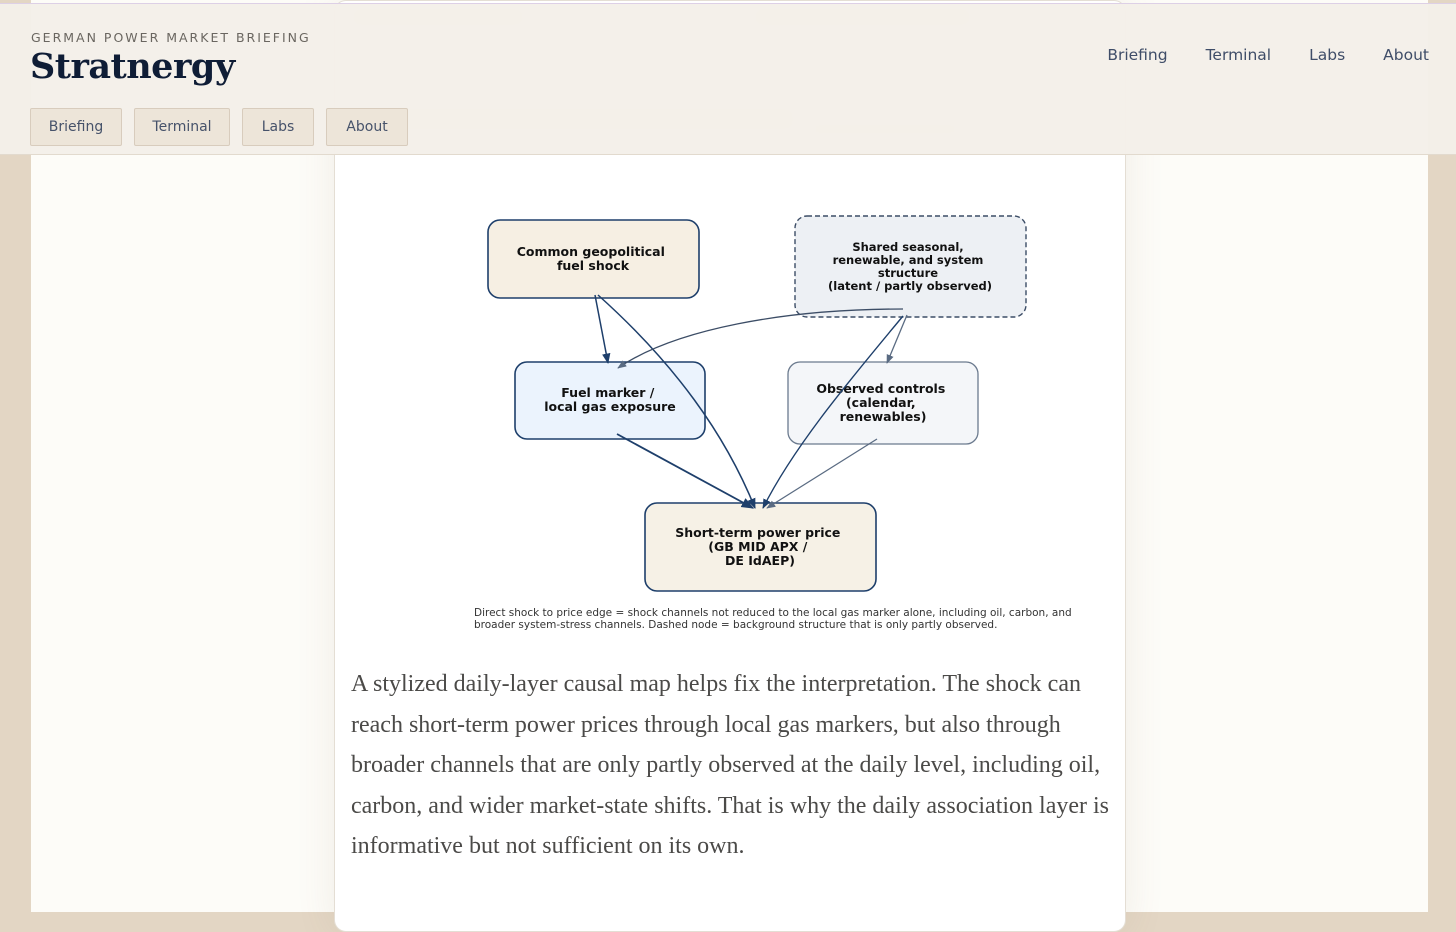 The height and width of the screenshot is (932, 1456). What do you see at coordinates (1239, 55) in the screenshot?
I see `top-nav-terminal: Terminal` at bounding box center [1239, 55].